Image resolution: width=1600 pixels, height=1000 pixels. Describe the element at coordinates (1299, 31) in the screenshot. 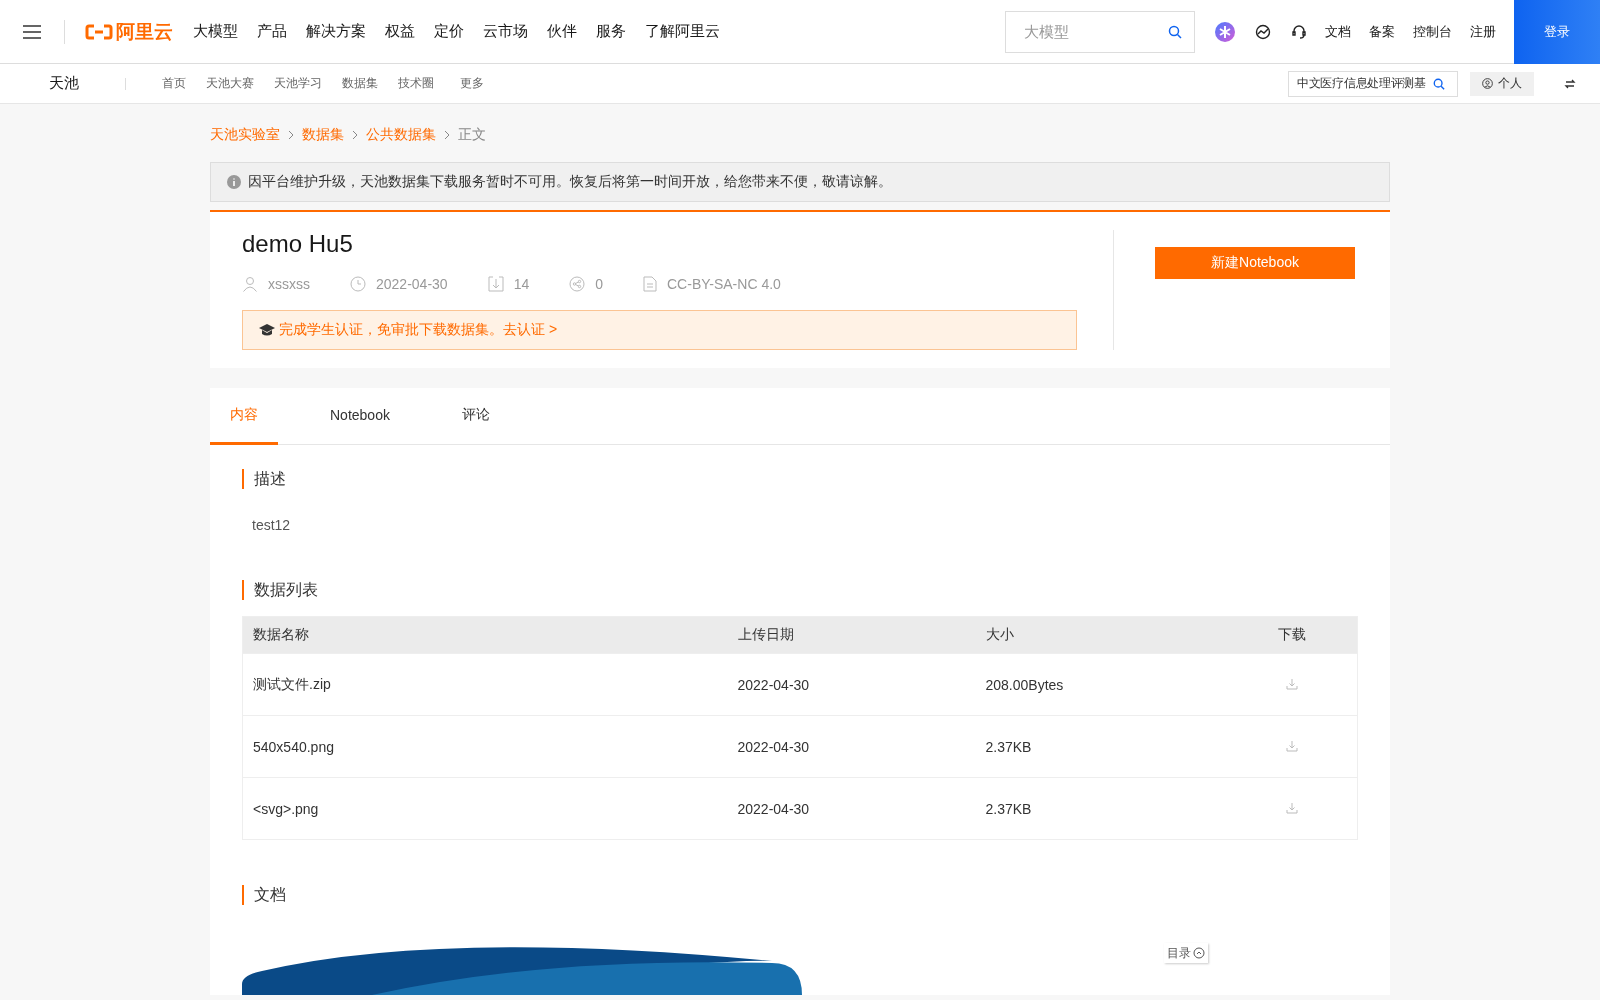

I see `headset-icon` at that location.